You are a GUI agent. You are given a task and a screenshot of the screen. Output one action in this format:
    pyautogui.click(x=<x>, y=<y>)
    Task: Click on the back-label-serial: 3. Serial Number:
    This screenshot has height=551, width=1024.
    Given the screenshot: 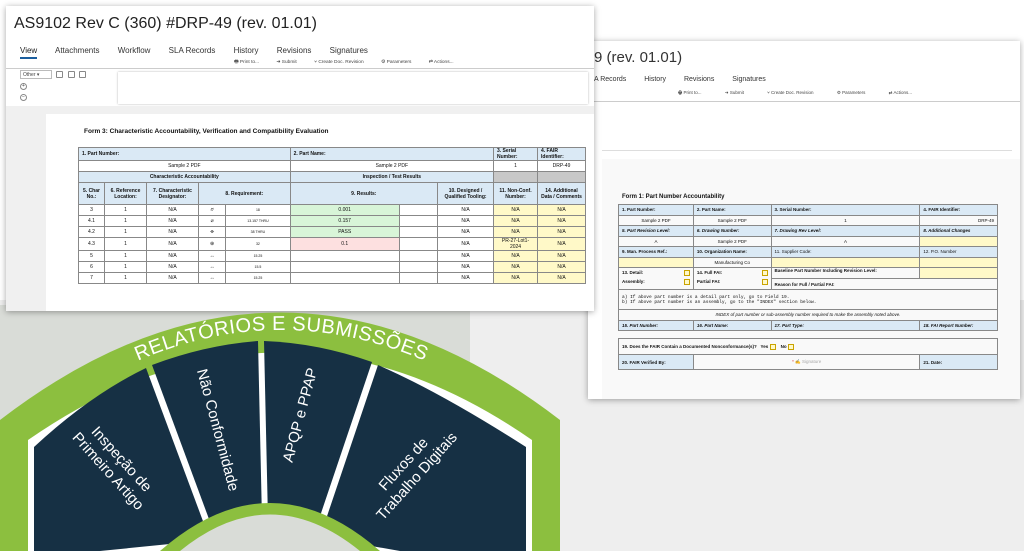 What is the action you would take?
    pyautogui.click(x=845, y=210)
    